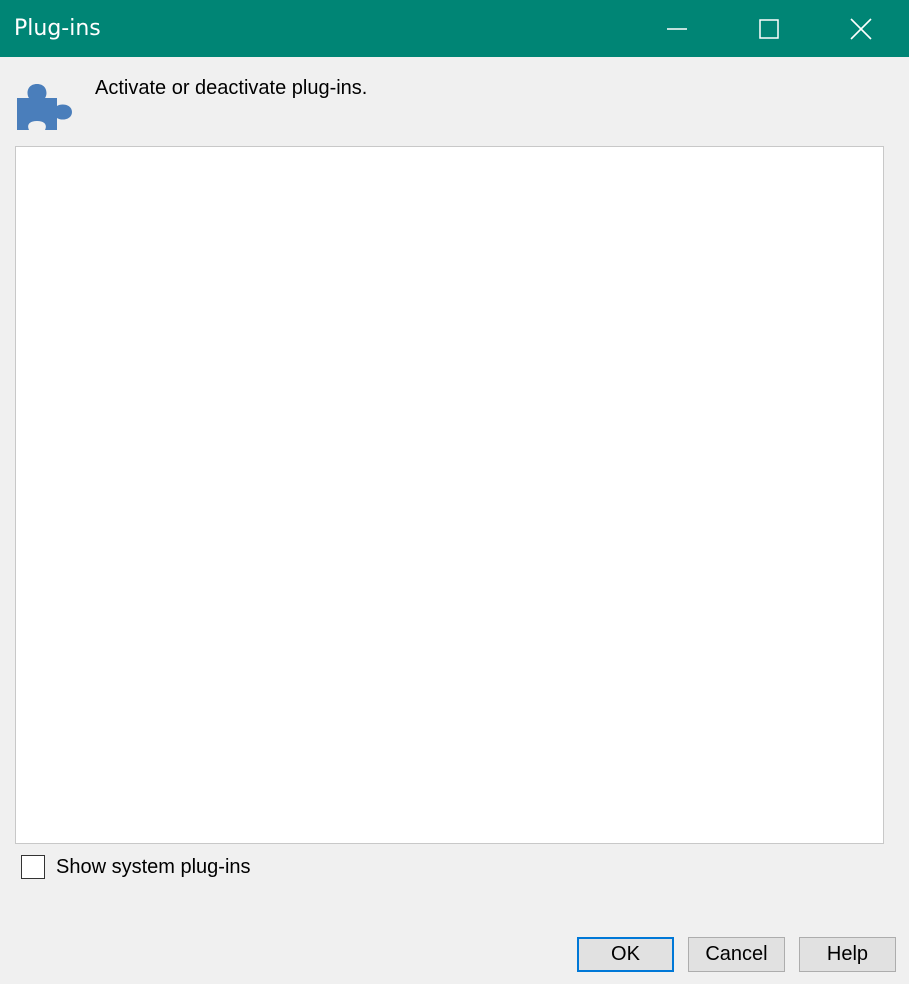 The width and height of the screenshot is (909, 984). What do you see at coordinates (57, 28) in the screenshot?
I see `window-title: Plug-ins` at bounding box center [57, 28].